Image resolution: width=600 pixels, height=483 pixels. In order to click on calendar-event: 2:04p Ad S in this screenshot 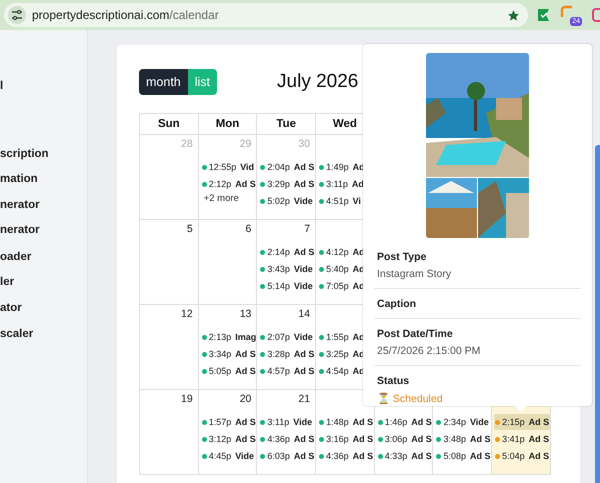, I will do `click(287, 167)`.